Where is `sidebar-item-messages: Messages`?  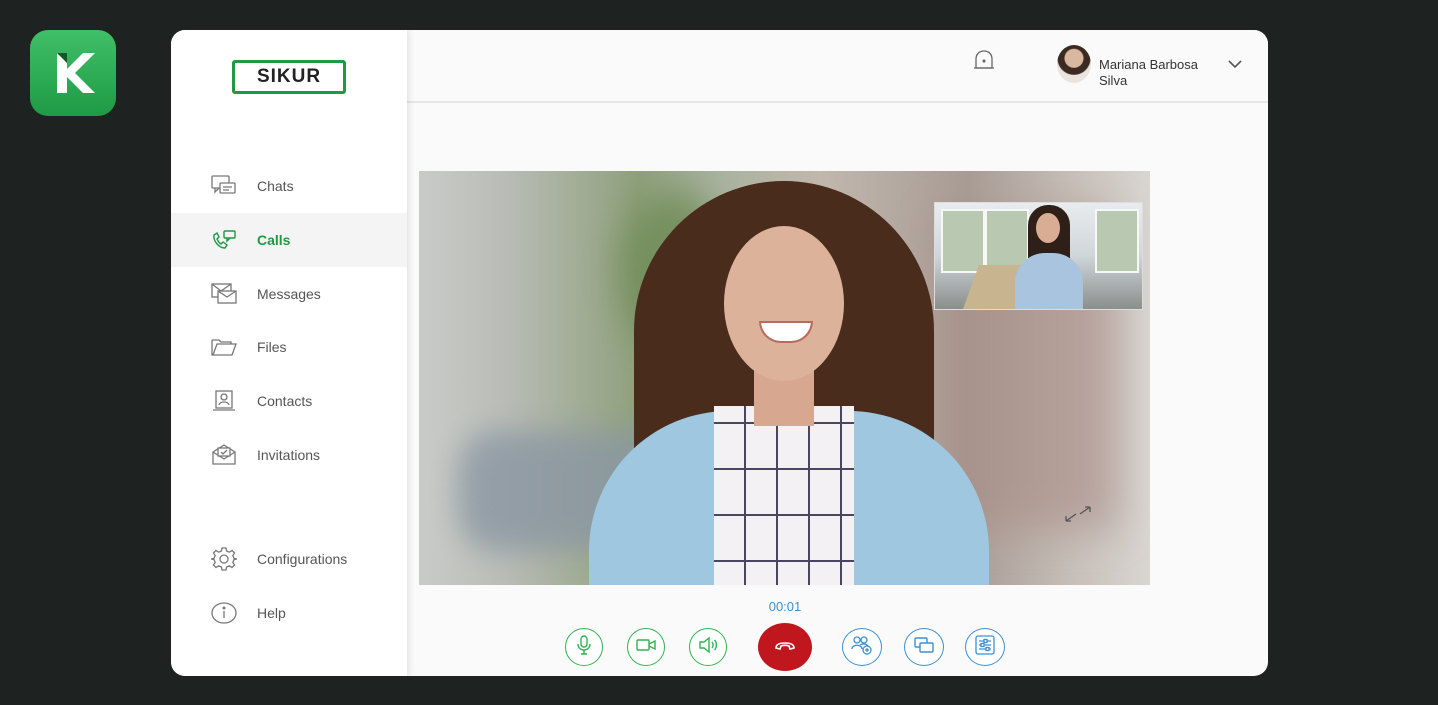 sidebar-item-messages: Messages is located at coordinates (289, 294).